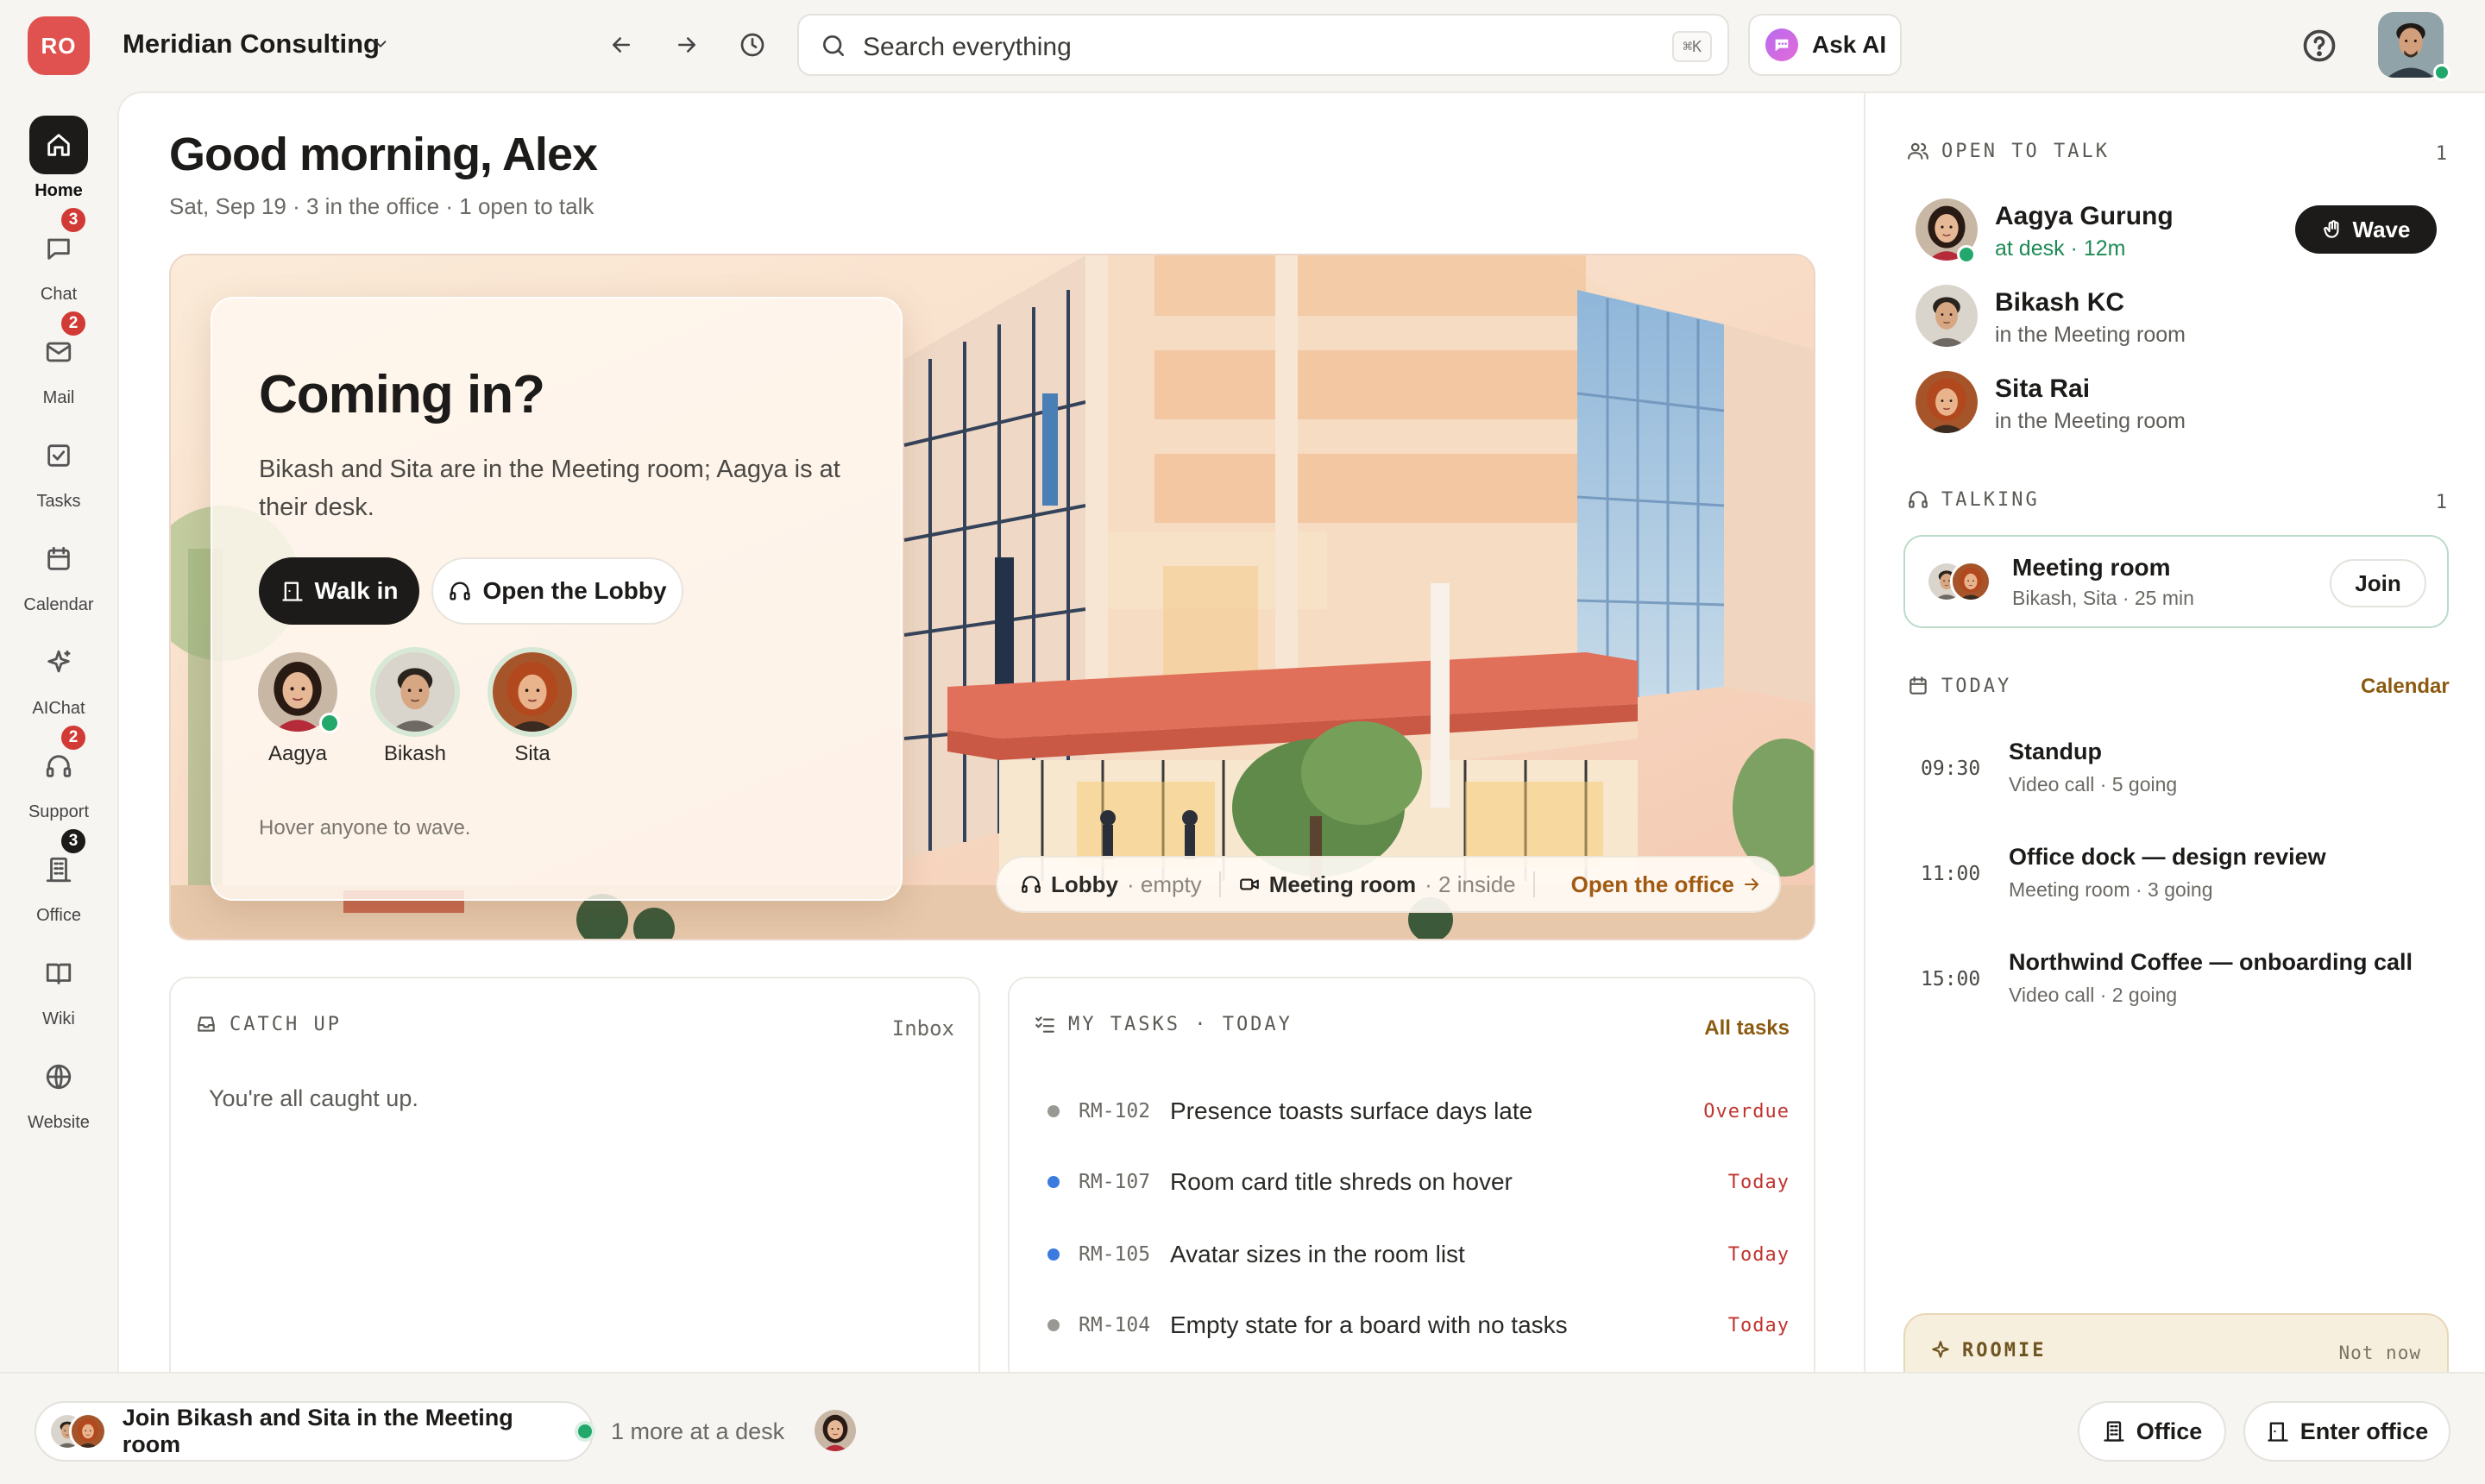 The height and width of the screenshot is (1484, 2485). I want to click on divider, so click(1533, 884).